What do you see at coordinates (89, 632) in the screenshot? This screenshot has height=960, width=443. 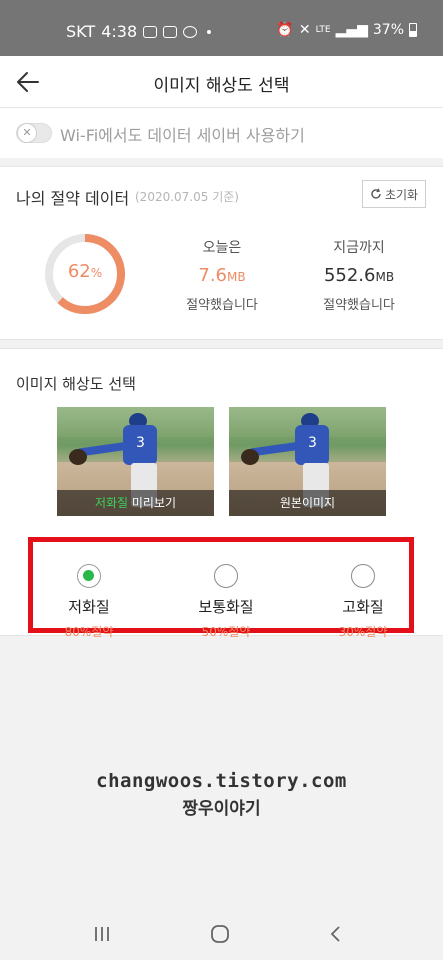 I see `option-saving: 80%절약` at bounding box center [89, 632].